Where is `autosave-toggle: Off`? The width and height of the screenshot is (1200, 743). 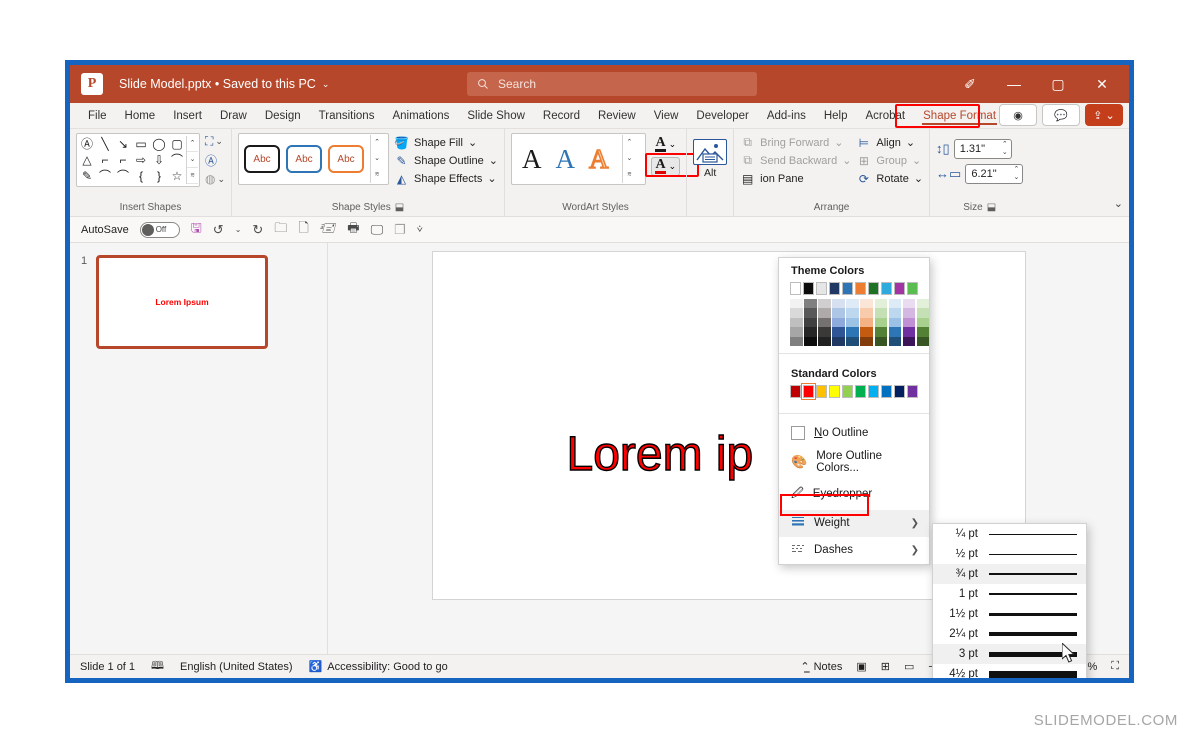
autosave-toggle: Off is located at coordinates (159, 229).